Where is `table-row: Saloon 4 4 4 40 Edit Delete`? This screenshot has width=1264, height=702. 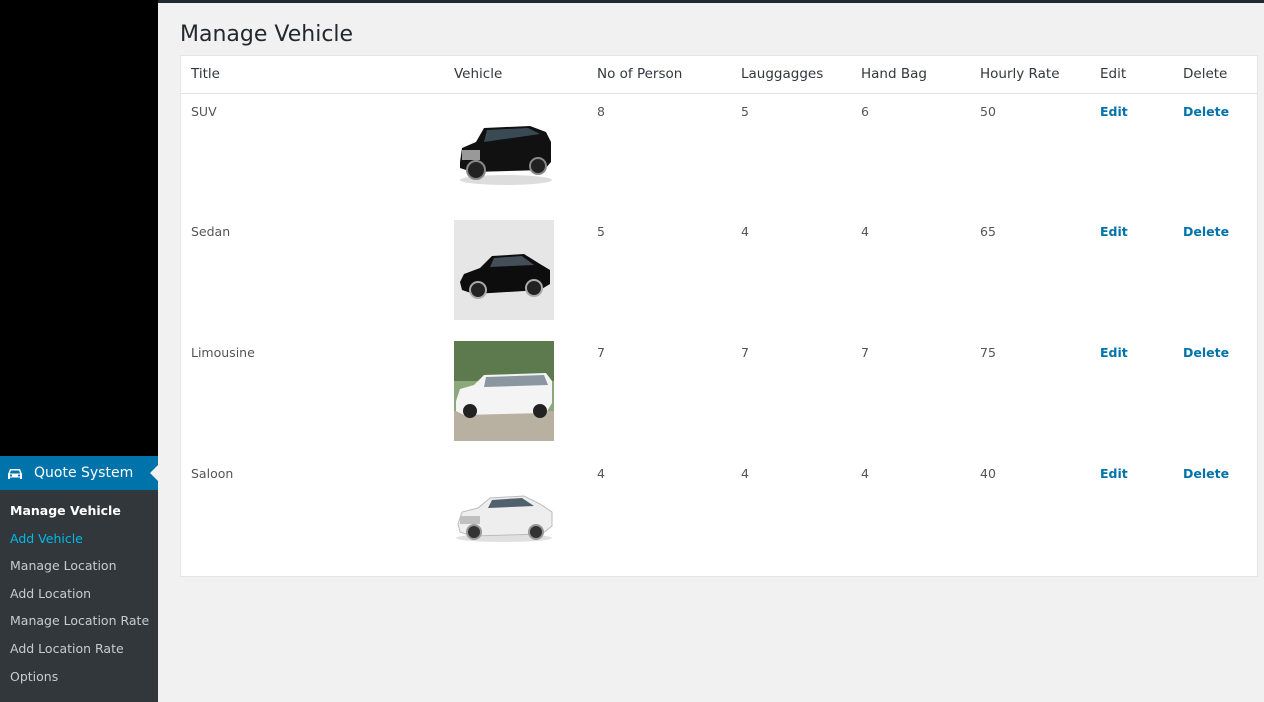 table-row: Saloon 4 4 4 40 Edit Delete is located at coordinates (719, 516).